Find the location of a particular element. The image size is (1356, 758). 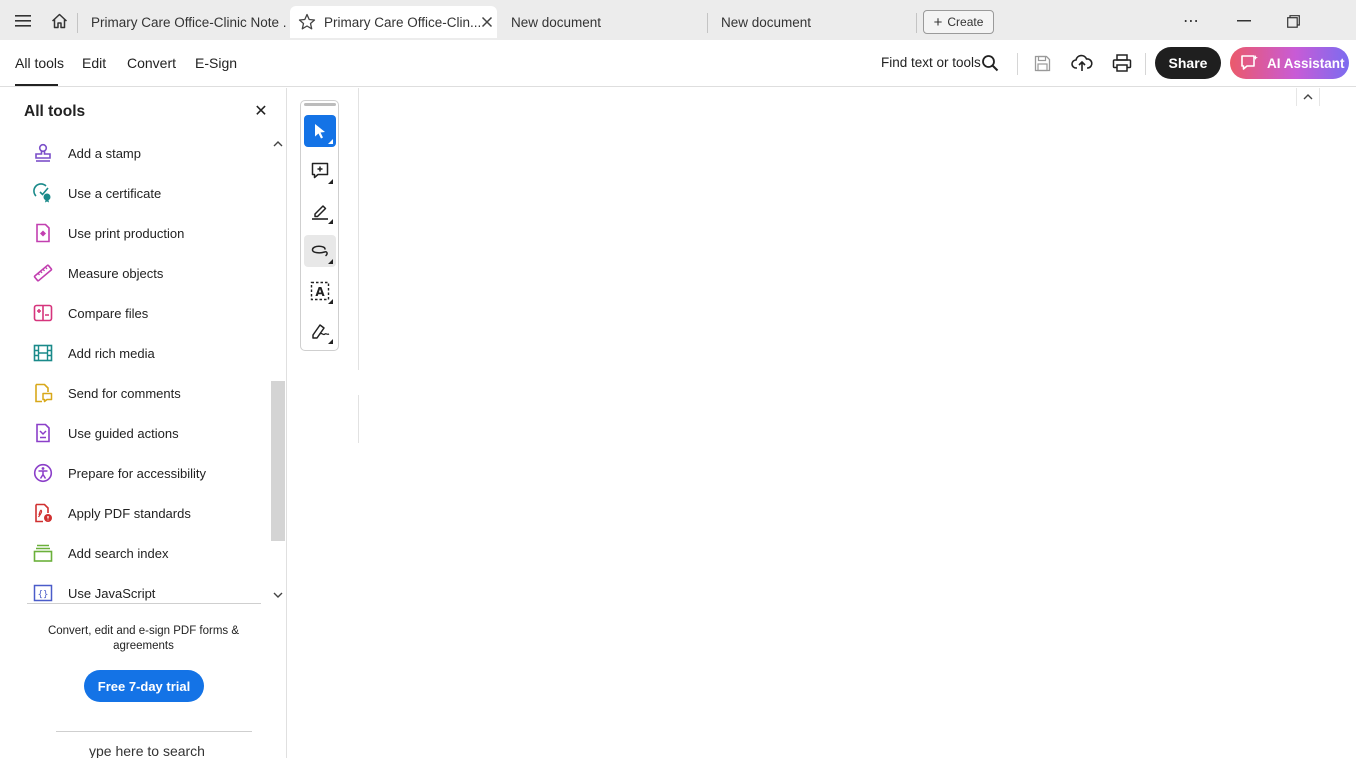

send-comments-icon is located at coordinates (43, 393).